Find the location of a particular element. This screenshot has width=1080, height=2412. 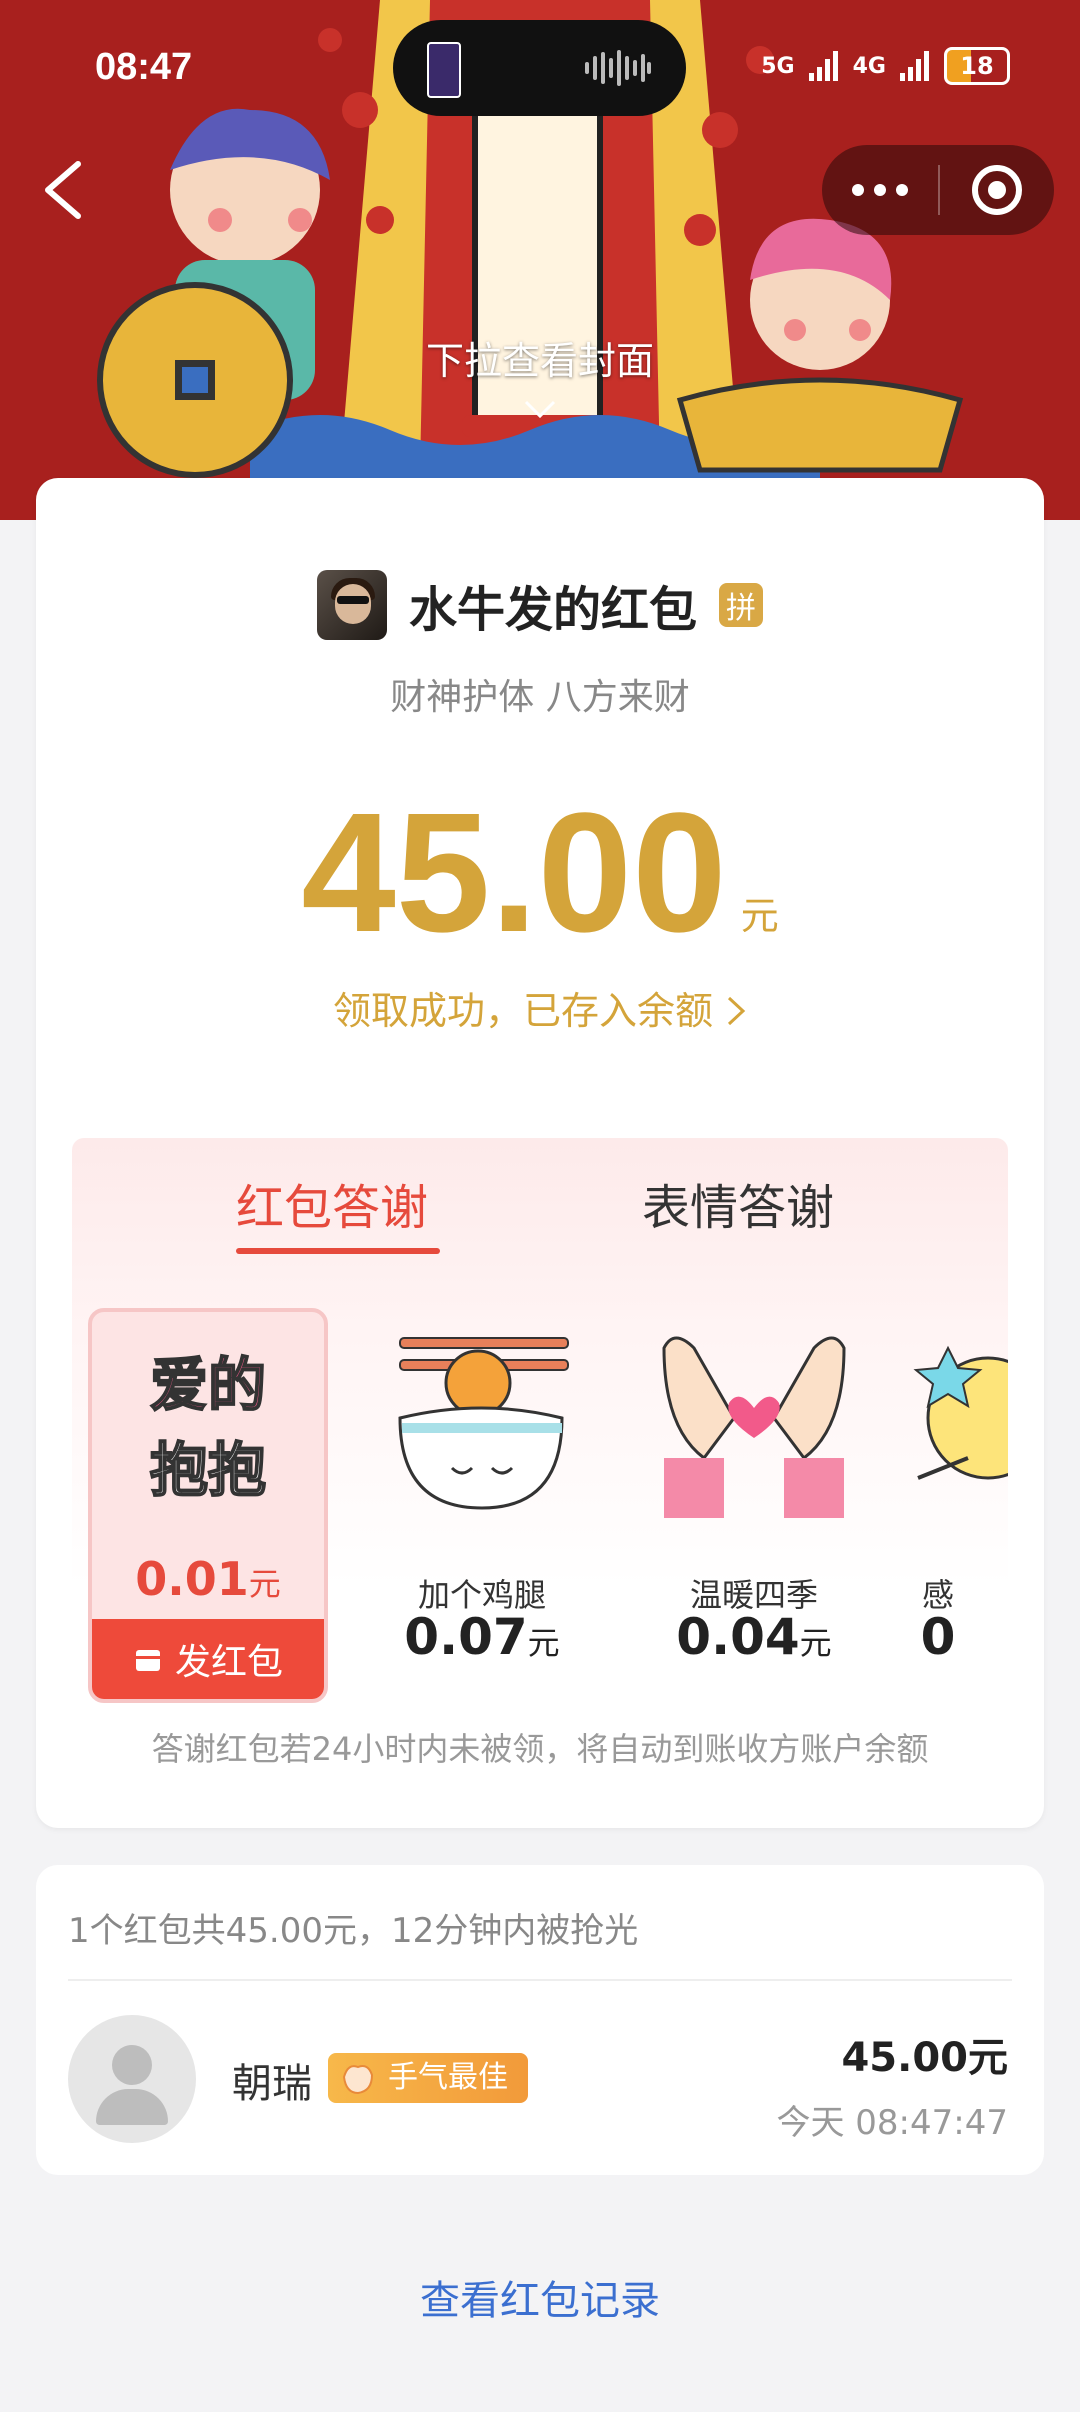

gift-card-warm-seasons: 温暖四季 0.04元 is located at coordinates (754, 1505).